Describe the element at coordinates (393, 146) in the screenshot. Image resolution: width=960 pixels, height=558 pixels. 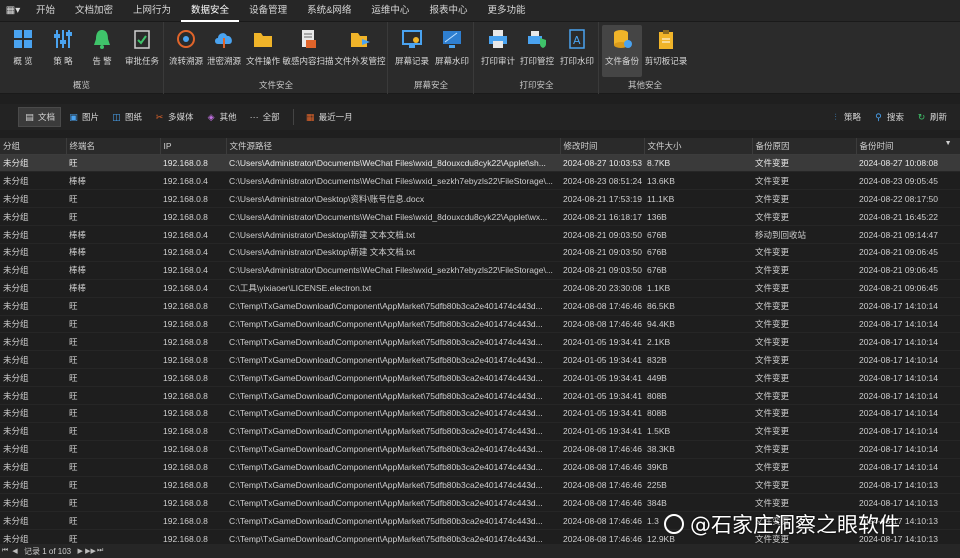
I see `column-header-source-path: 文件源路径` at that location.